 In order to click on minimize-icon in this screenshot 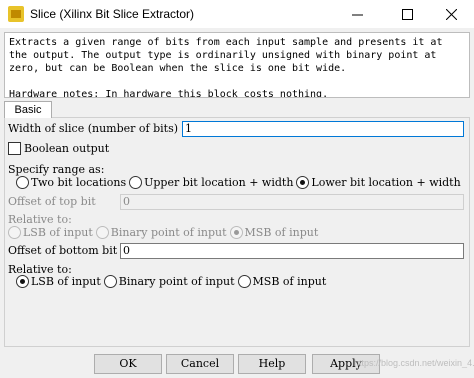, I will do `click(357, 14)`.